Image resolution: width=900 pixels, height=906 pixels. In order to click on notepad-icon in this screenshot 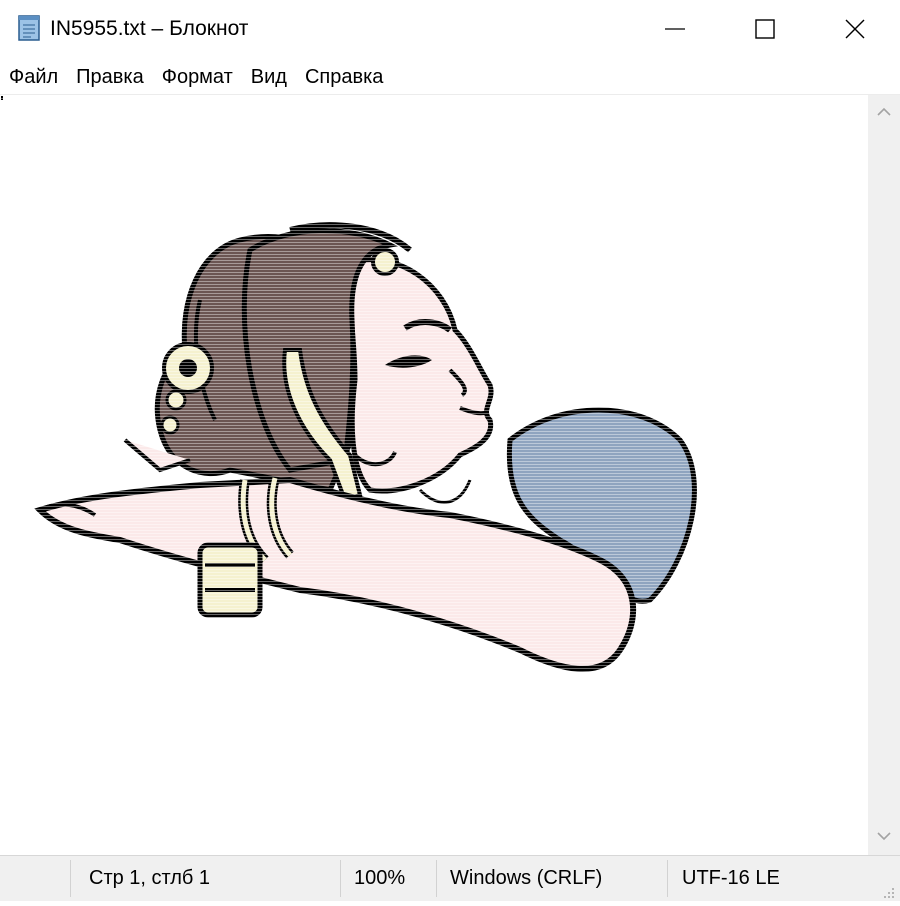, I will do `click(29, 28)`.